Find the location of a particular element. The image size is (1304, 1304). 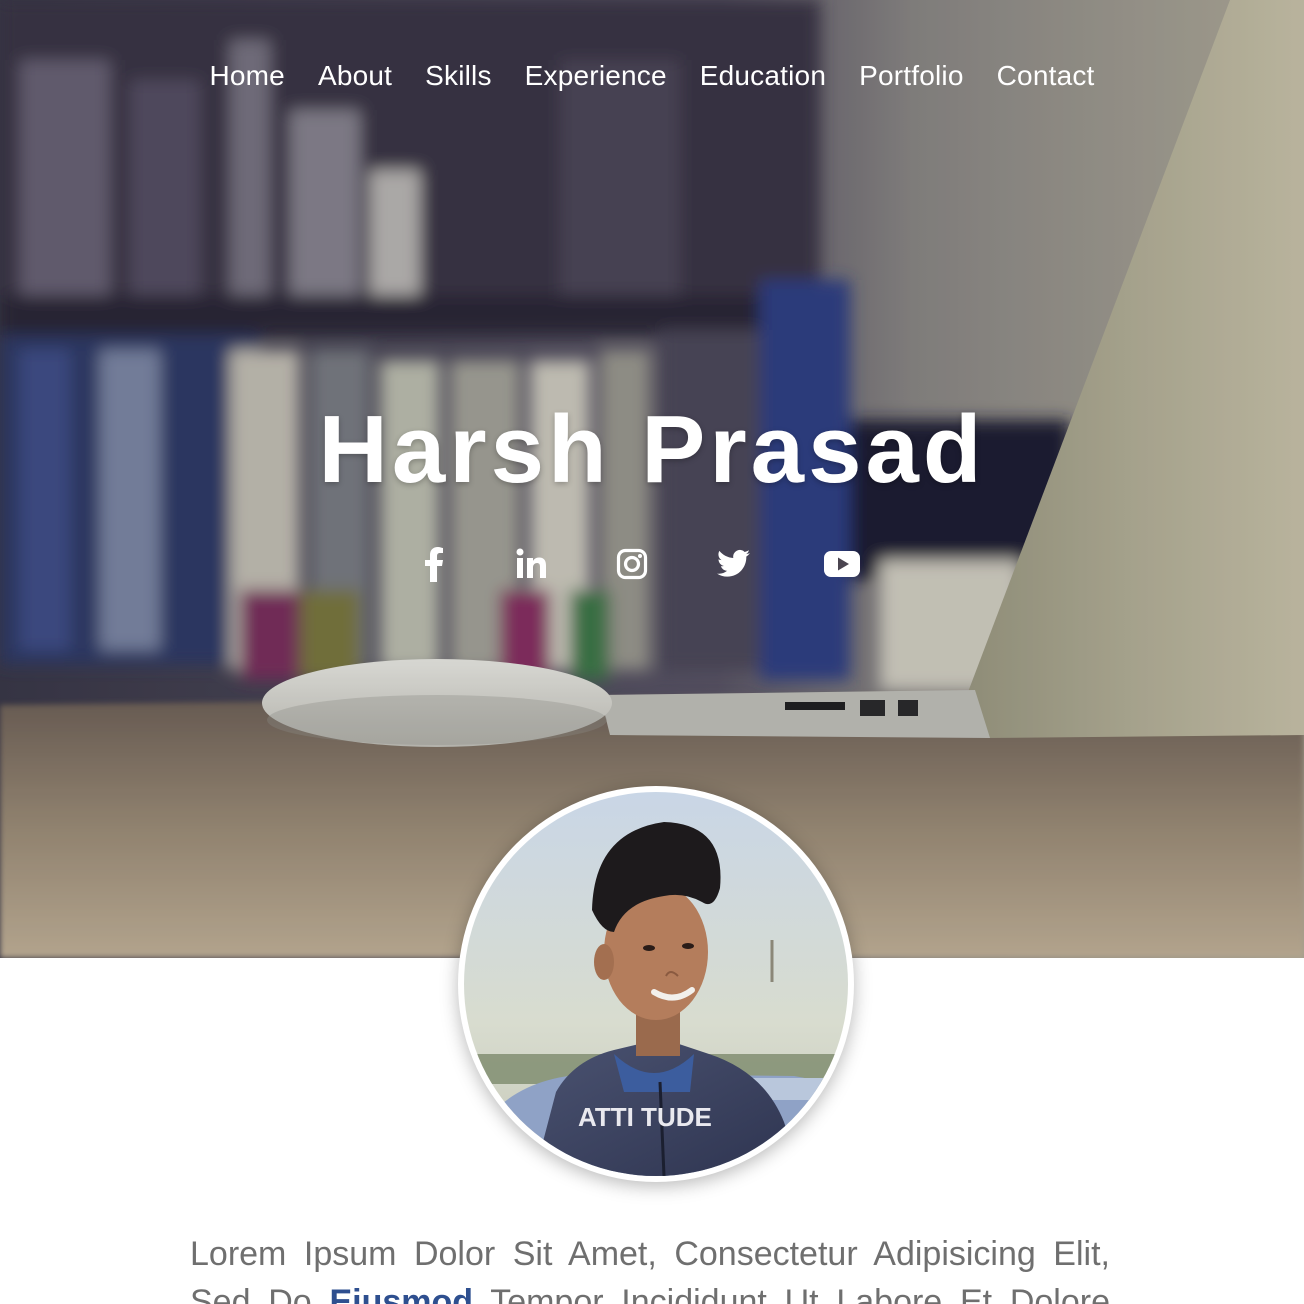

facebook-link is located at coordinates (434, 564).